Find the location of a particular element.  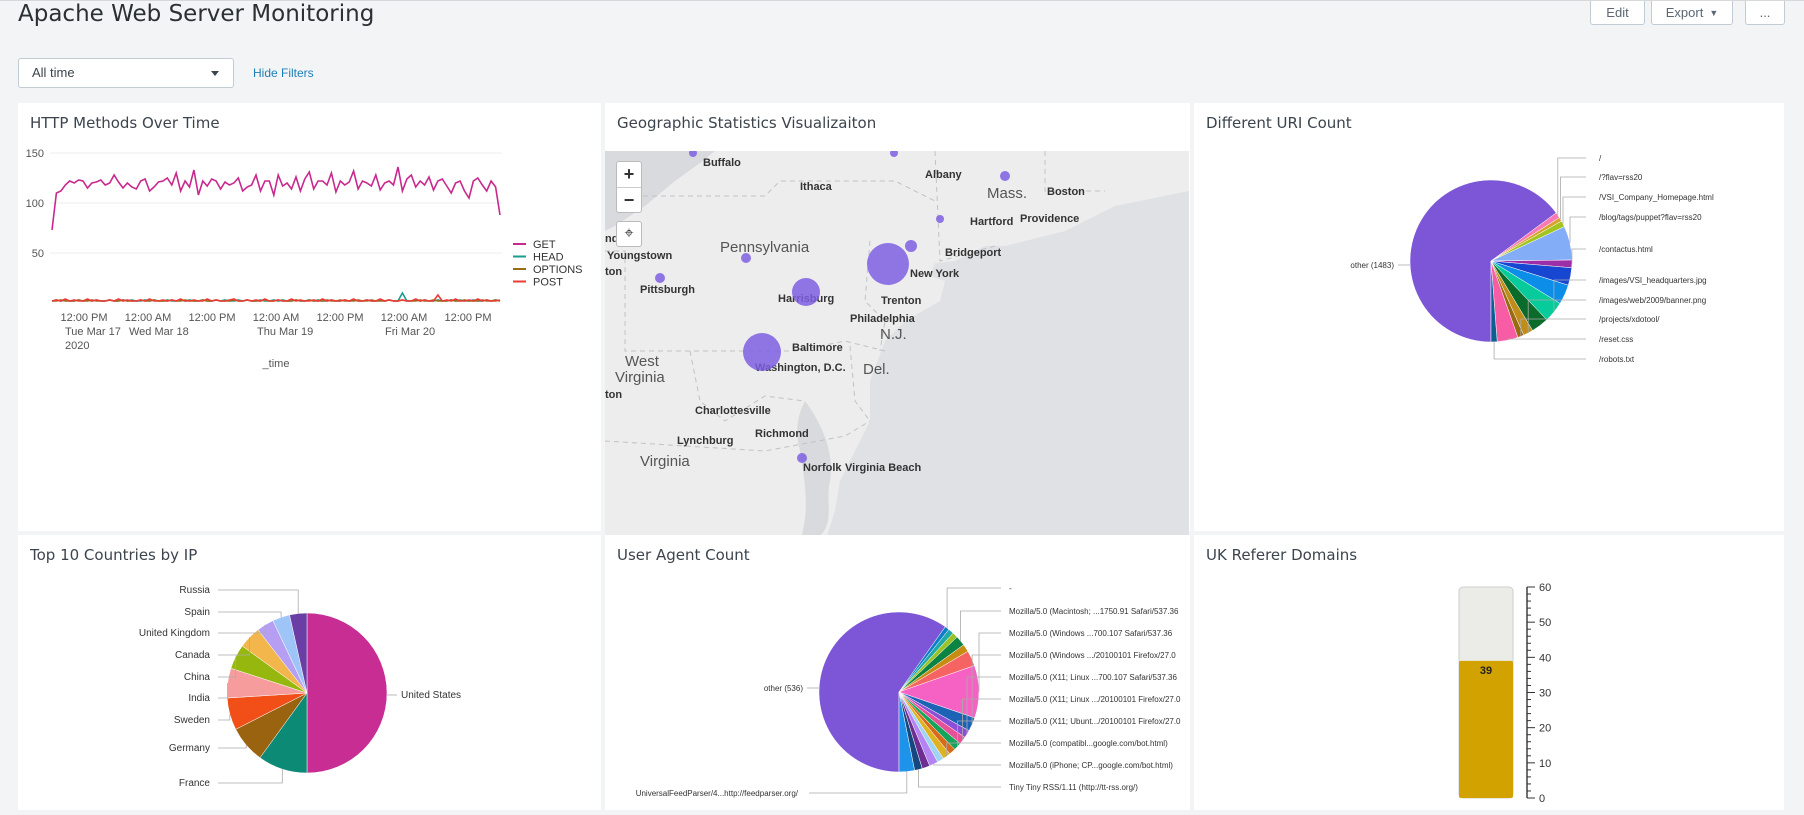

pie-label: China is located at coordinates (197, 677).